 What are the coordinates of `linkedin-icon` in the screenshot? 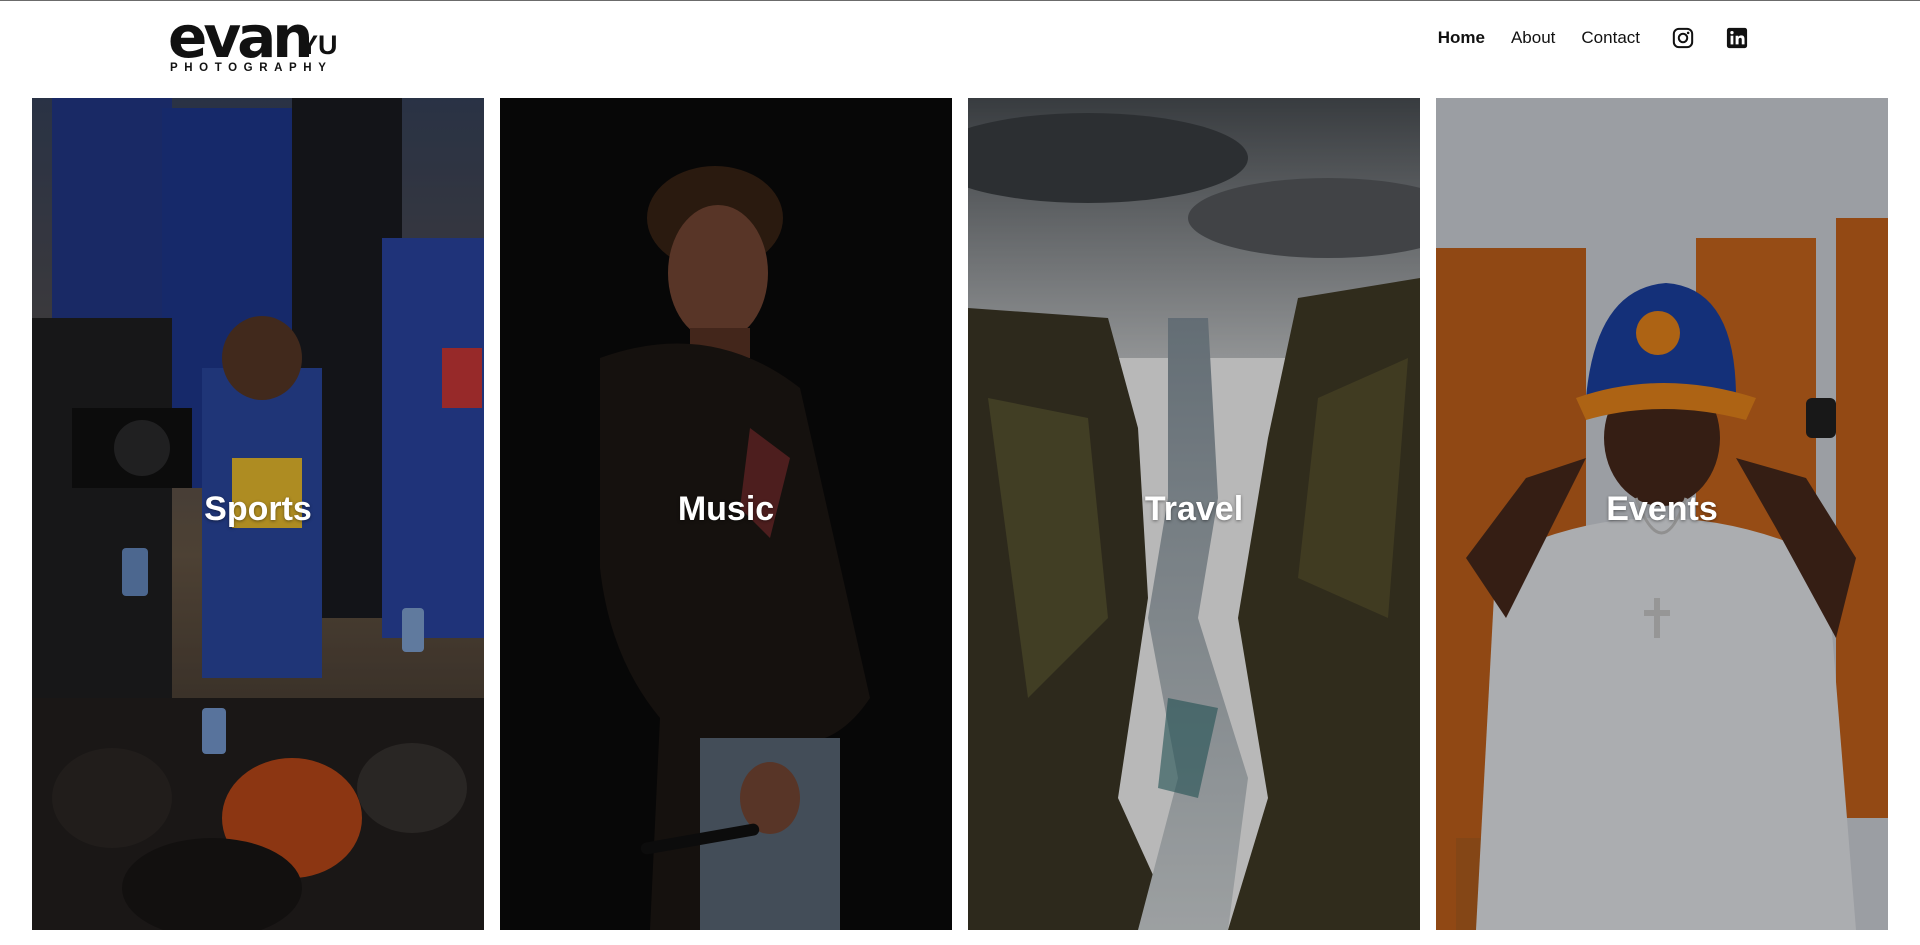 It's located at (1737, 38).